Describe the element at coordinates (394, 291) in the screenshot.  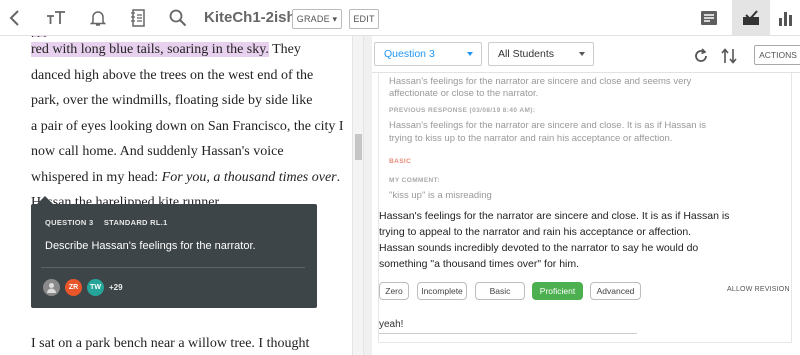
I see `score-zero-button: Zero` at that location.